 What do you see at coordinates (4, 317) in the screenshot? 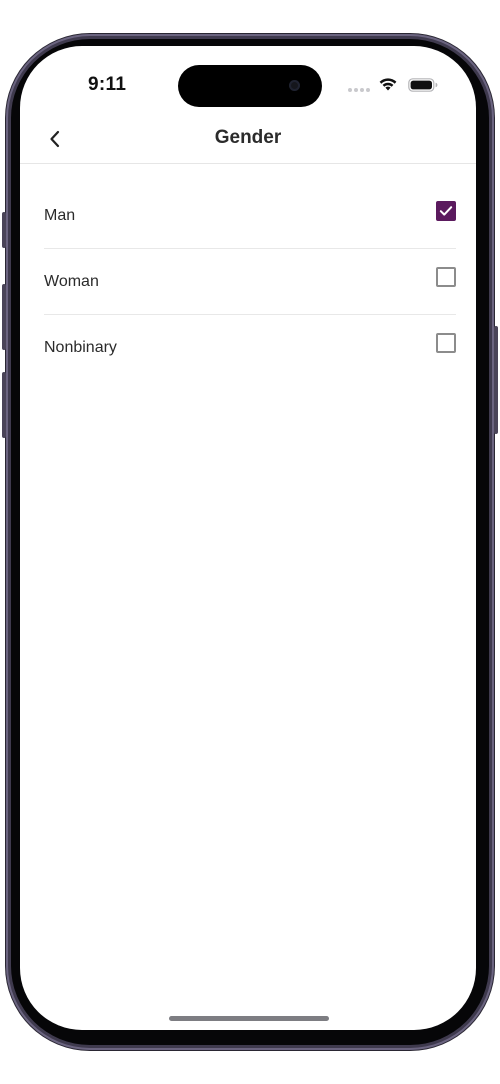
I see `volume-up-button` at bounding box center [4, 317].